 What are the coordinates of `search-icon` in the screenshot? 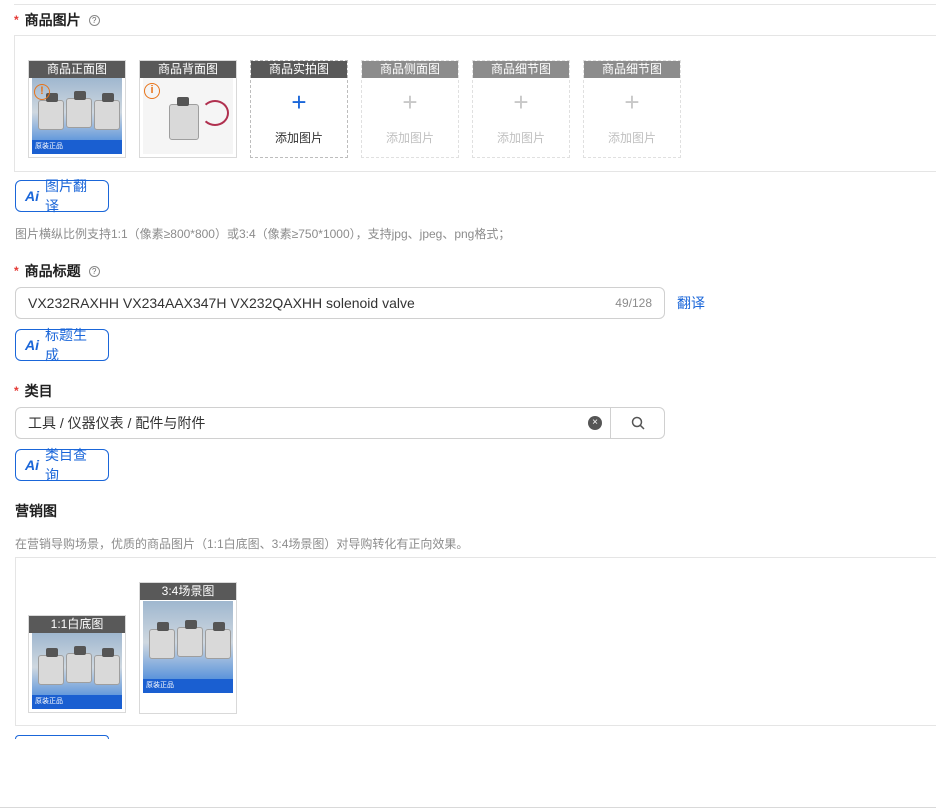 It's located at (638, 423).